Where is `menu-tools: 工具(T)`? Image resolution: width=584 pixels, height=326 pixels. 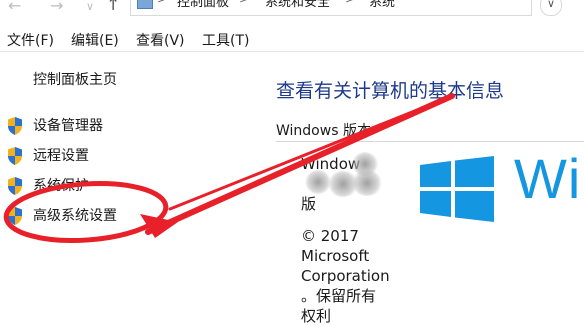 menu-tools: 工具(T) is located at coordinates (225, 40).